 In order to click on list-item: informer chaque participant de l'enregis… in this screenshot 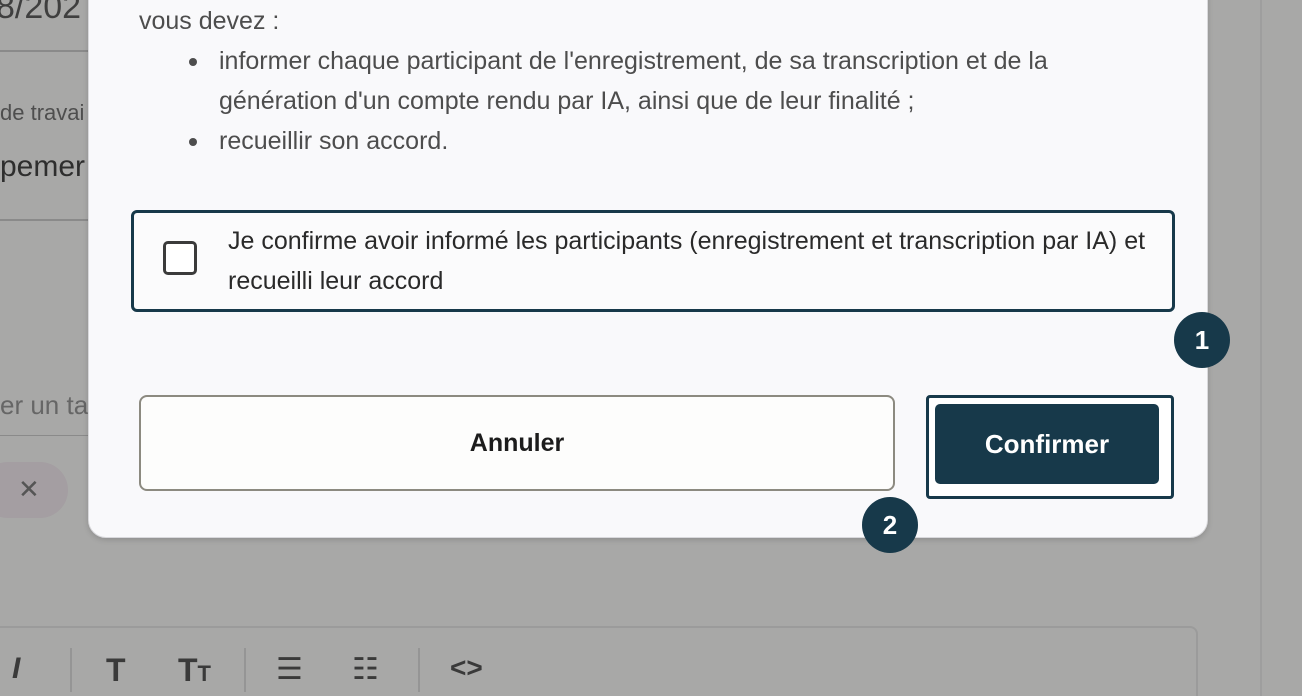, I will do `click(649, 81)`.